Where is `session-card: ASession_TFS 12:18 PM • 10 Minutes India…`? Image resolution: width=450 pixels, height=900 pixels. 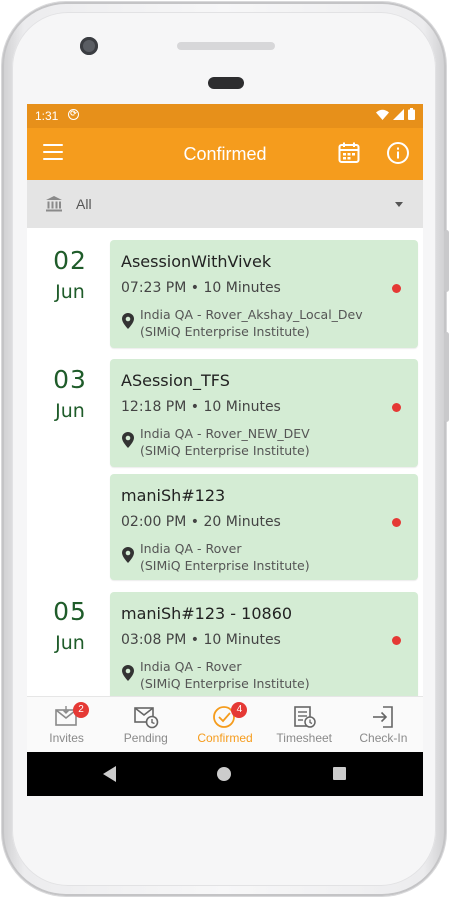
session-card: ASession_TFS 12:18 PM • 10 Minutes India… is located at coordinates (264, 413).